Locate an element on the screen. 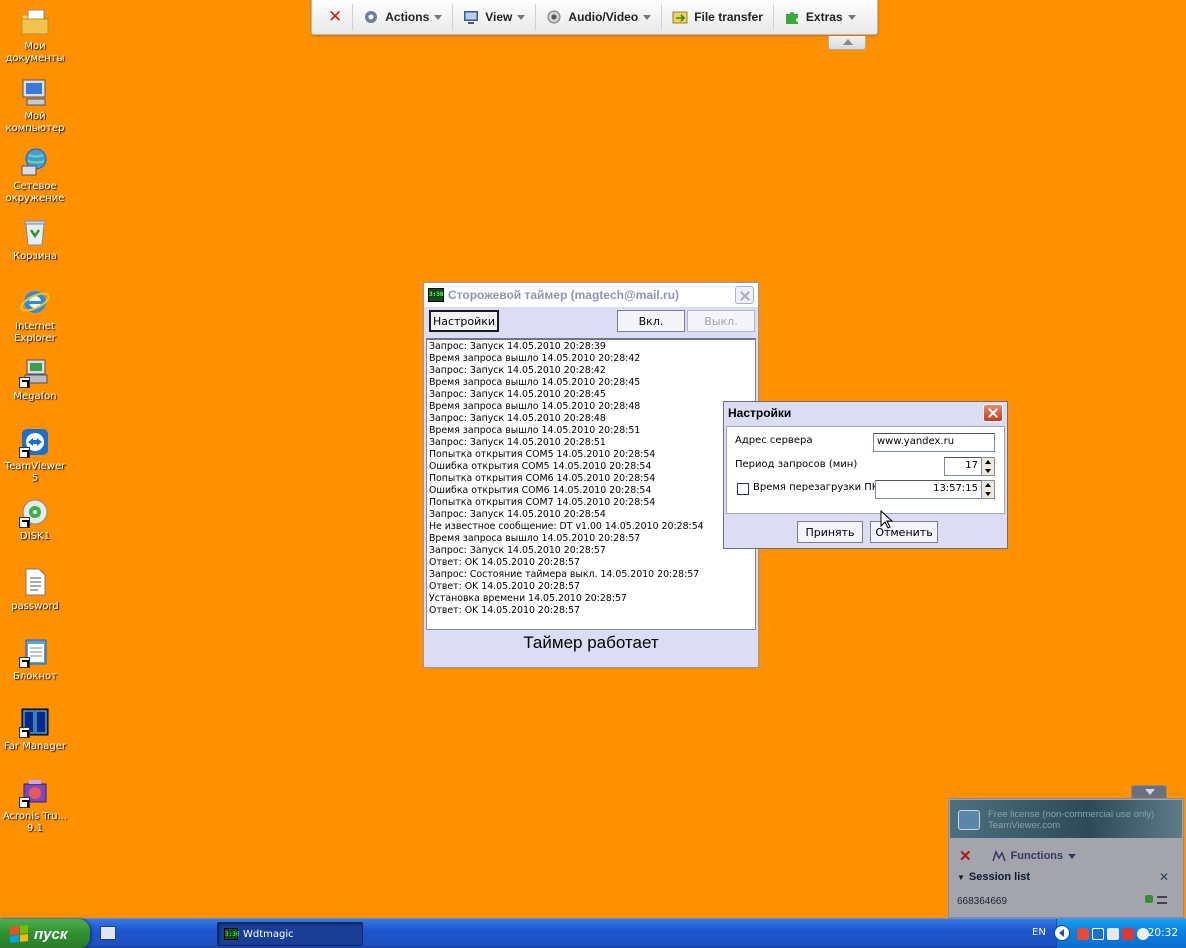 This screenshot has width=1186, height=948. desktop-icon-password: password is located at coordinates (35, 589).